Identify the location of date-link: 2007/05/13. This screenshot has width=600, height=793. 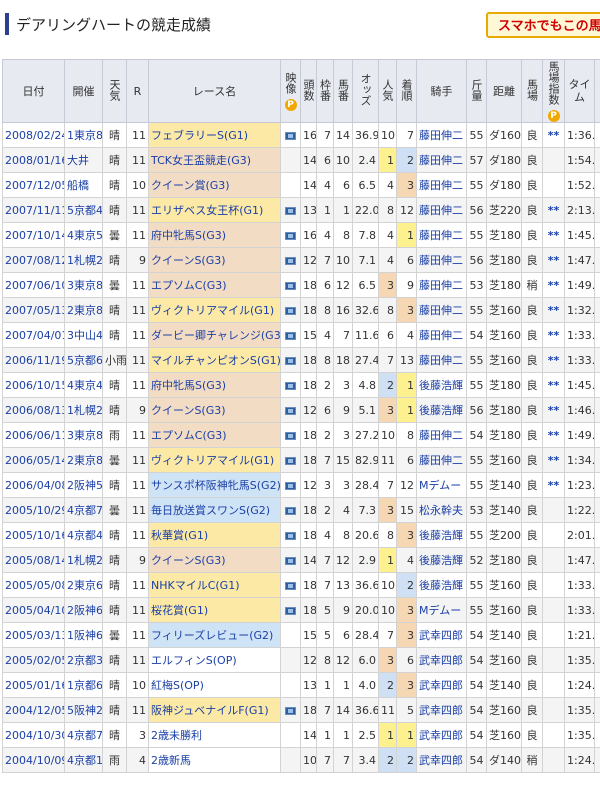
(33, 310).